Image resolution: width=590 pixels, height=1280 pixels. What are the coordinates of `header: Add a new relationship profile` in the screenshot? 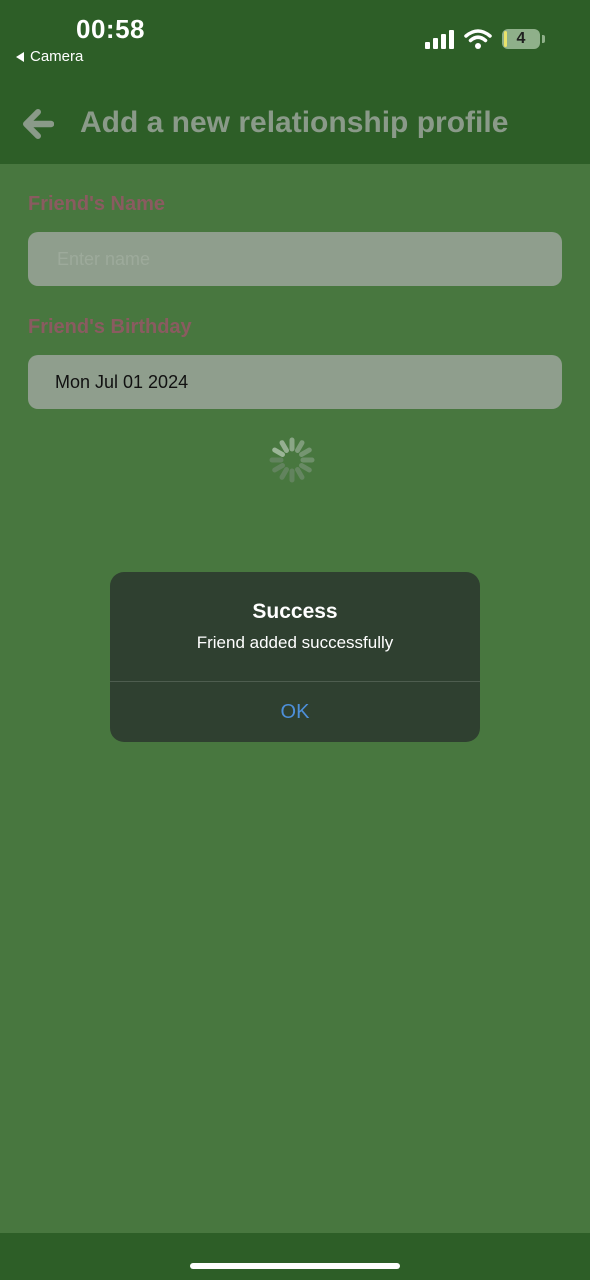 It's located at (295, 124).